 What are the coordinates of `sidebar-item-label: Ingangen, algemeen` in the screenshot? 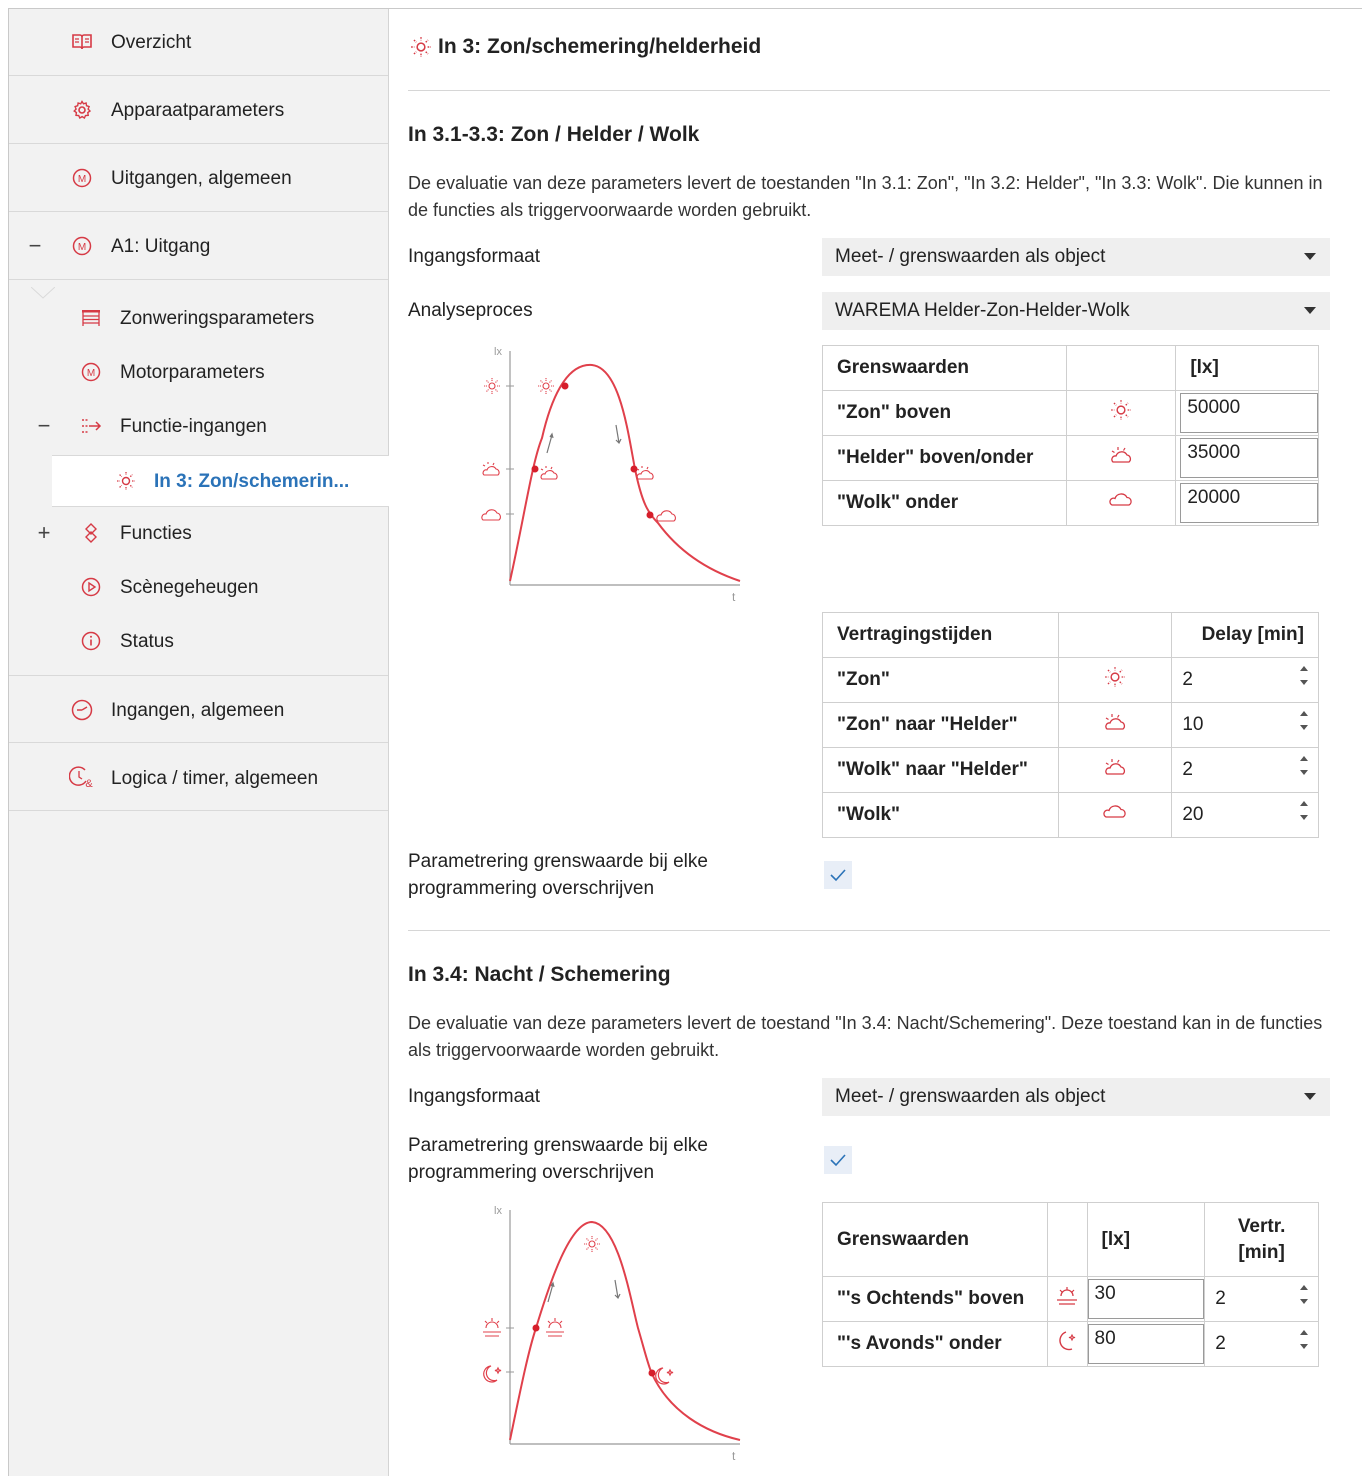 It's located at (198, 710).